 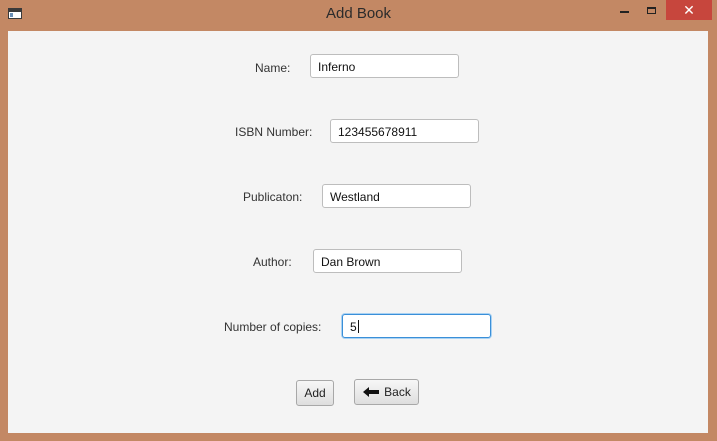 I want to click on maximize-button, so click(x=651, y=10).